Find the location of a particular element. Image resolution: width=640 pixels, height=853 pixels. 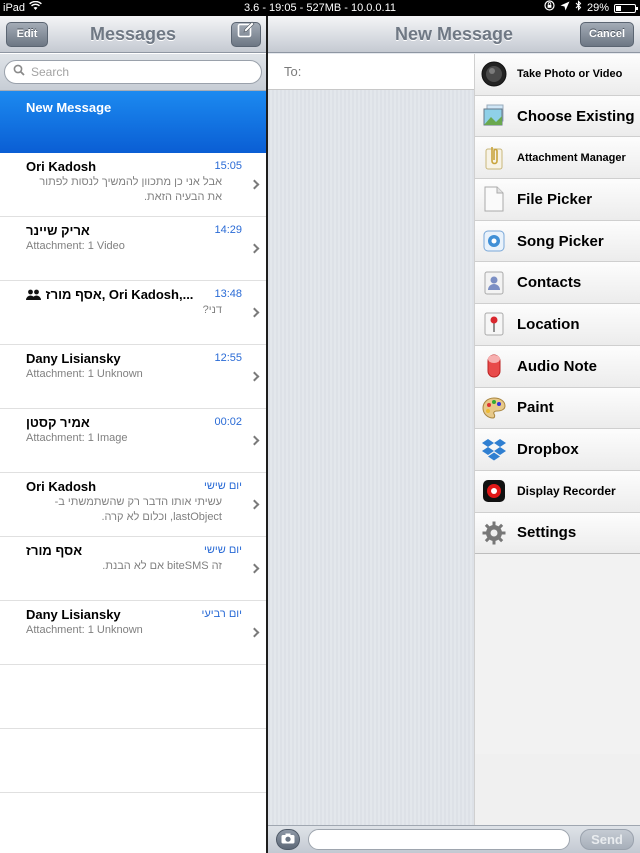

gear-icon is located at coordinates (494, 533).